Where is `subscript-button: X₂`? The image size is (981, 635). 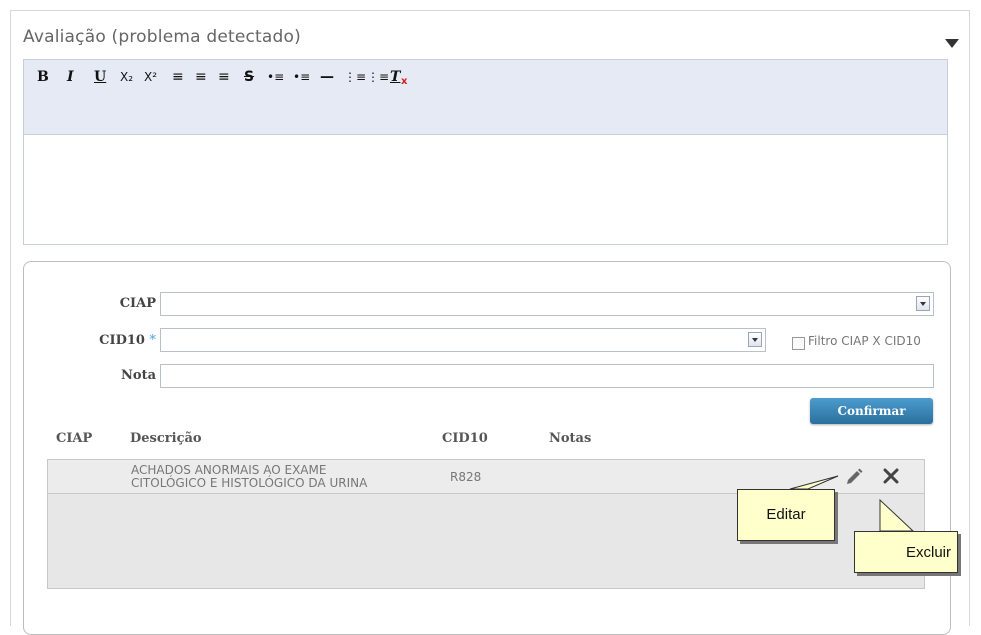 subscript-button: X₂ is located at coordinates (126, 77).